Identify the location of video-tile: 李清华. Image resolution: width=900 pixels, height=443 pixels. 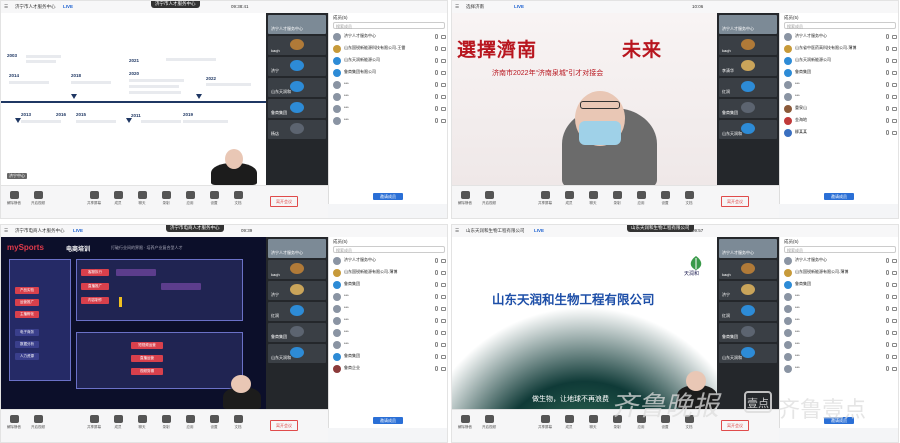
(748, 66).